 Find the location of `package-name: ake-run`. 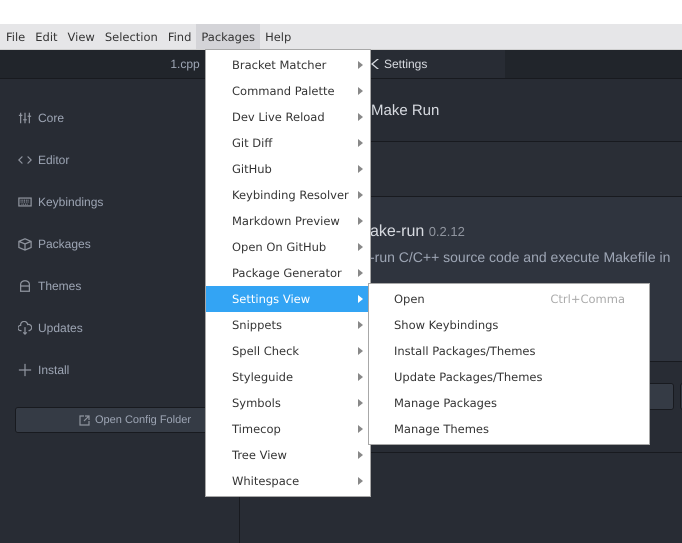

package-name: ake-run is located at coordinates (397, 231).